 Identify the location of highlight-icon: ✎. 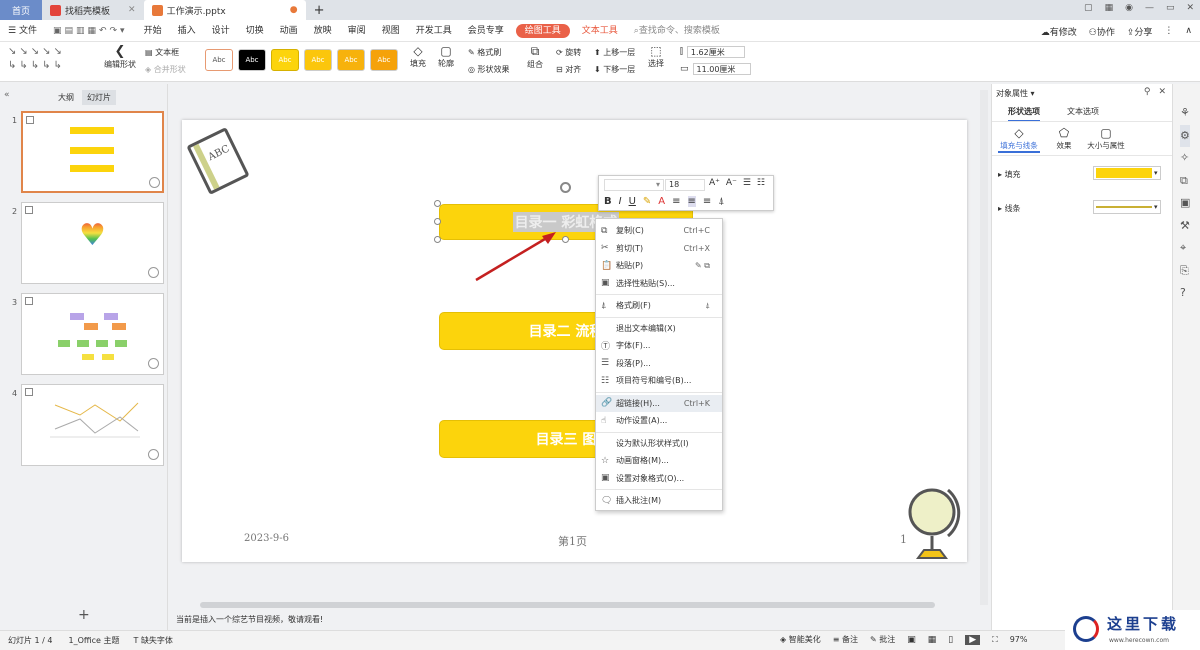
(647, 201).